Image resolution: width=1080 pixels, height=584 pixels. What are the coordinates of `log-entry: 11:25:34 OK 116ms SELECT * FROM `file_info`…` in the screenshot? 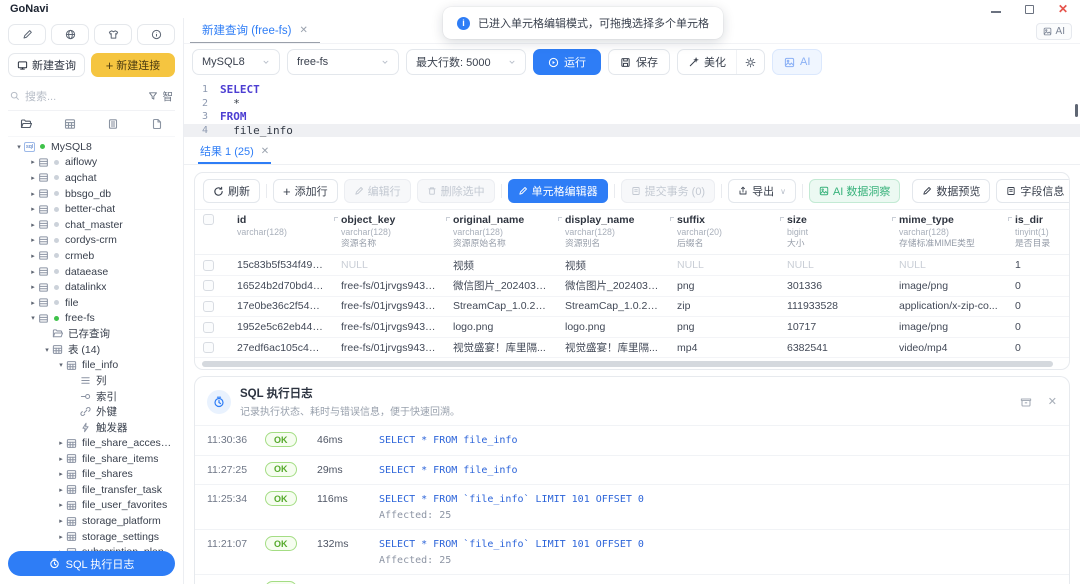 It's located at (632, 506).